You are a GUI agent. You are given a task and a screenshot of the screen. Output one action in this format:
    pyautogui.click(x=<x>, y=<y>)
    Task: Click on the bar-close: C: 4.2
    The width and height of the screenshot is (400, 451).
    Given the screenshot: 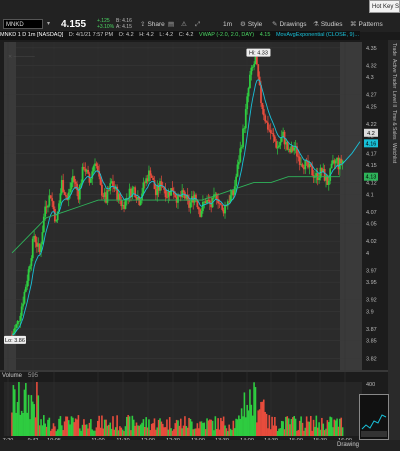 What is the action you would take?
    pyautogui.click(x=186, y=35)
    